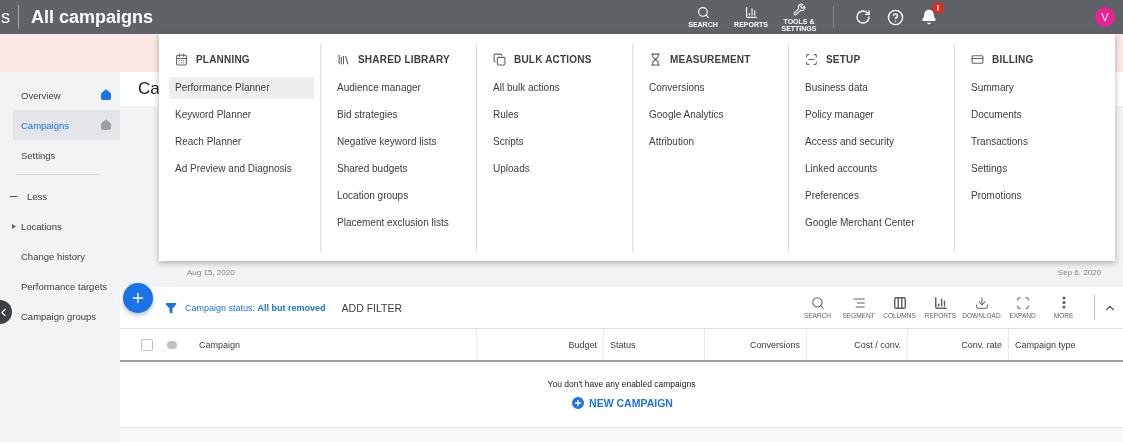  I want to click on hourglass-icon, so click(655, 59).